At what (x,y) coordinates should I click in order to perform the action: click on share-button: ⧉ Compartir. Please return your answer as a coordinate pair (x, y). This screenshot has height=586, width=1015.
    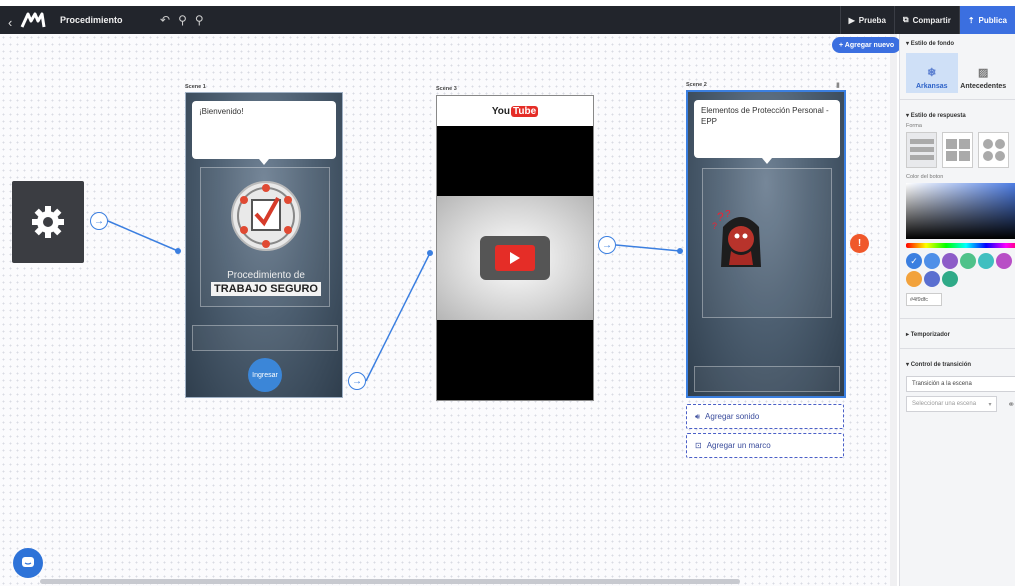
    Looking at the image, I should click on (926, 20).